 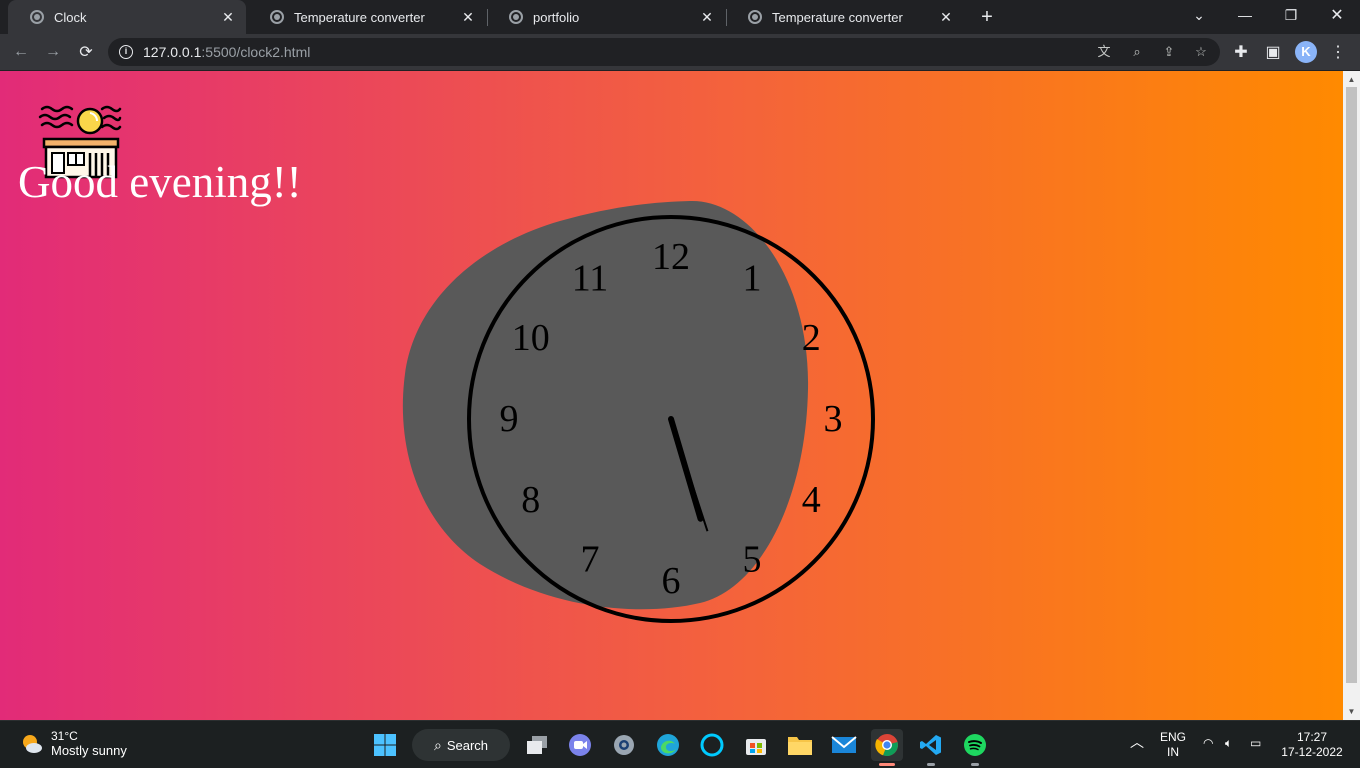 I want to click on clock-numeral-10: 10, so click(x=531, y=338).